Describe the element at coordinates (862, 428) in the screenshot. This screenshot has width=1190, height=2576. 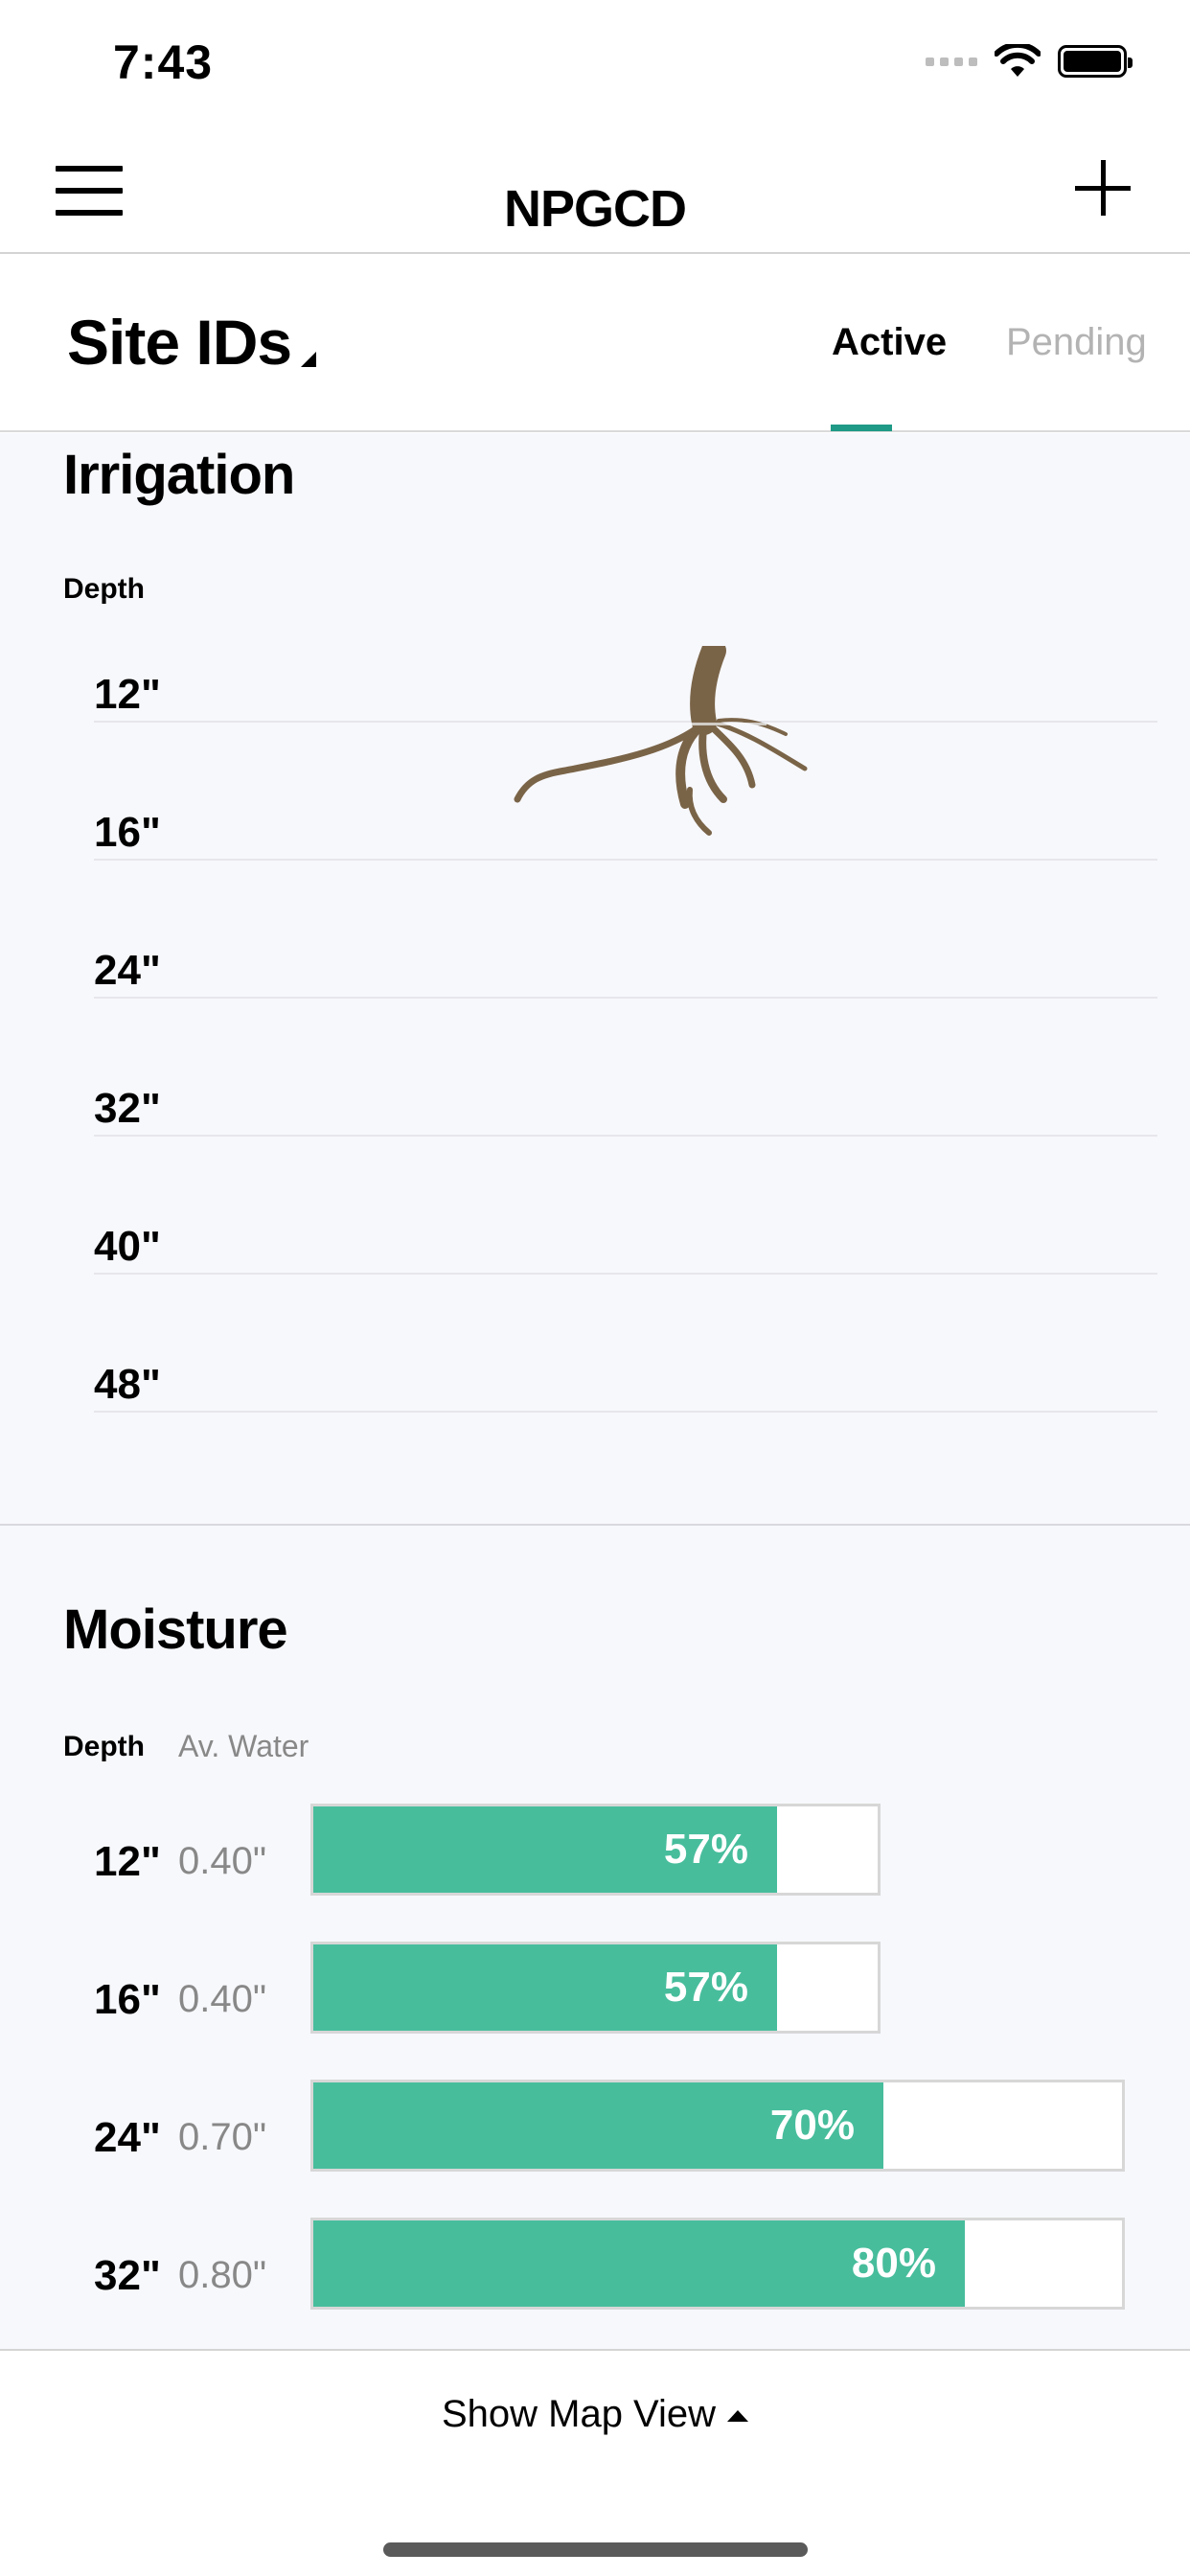
I see `active-tab-indicator` at that location.